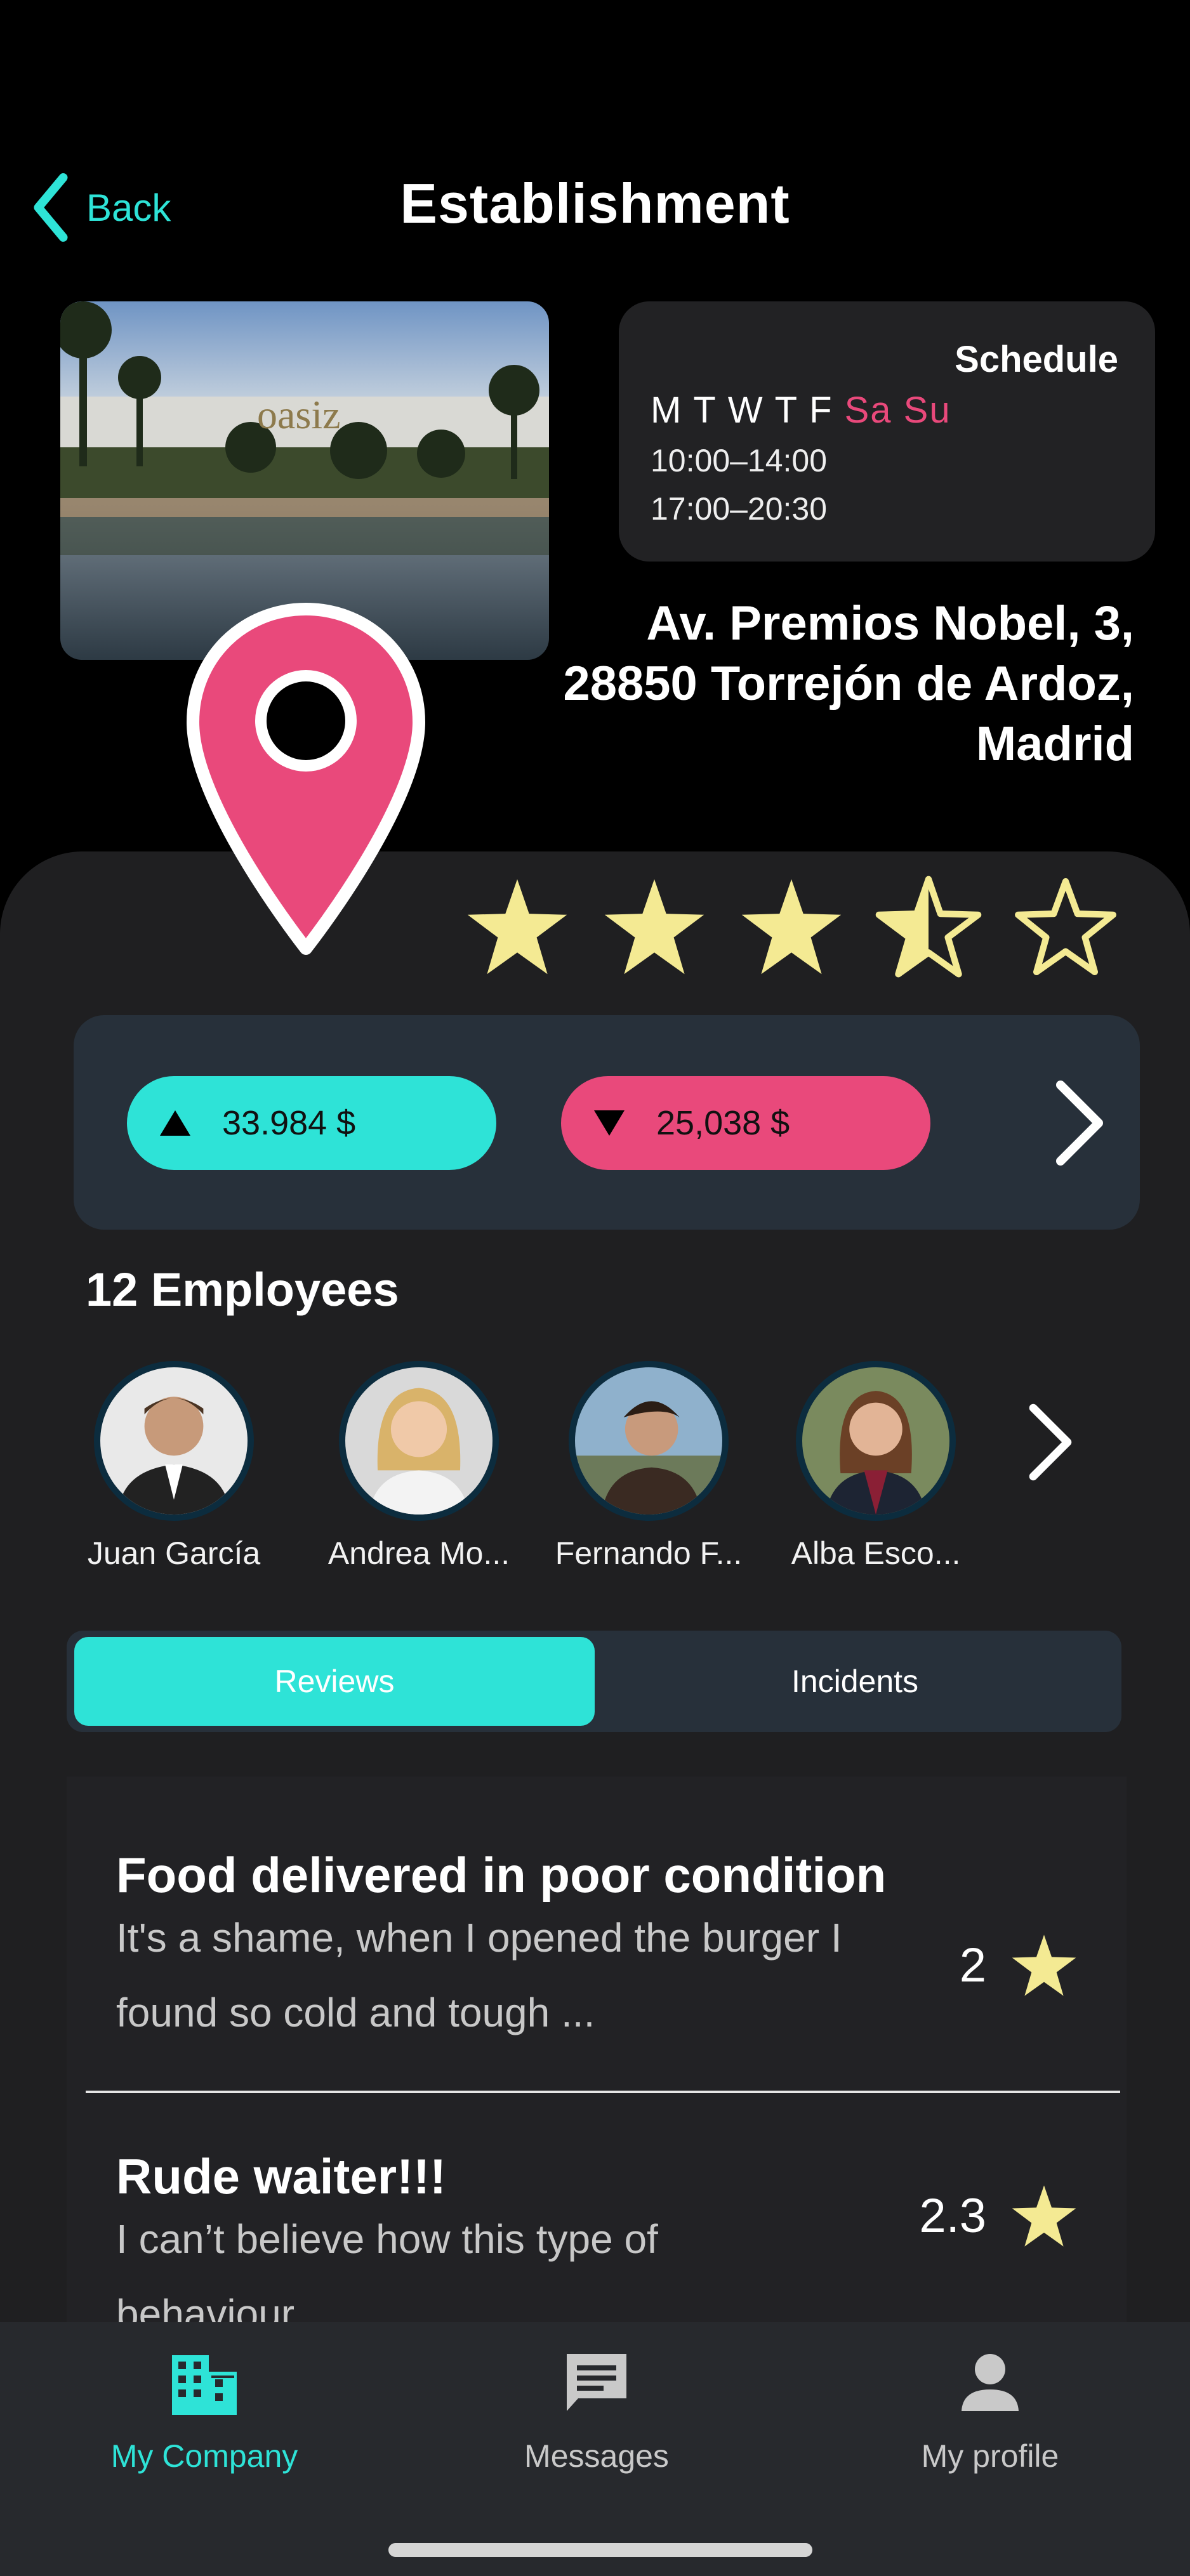 The width and height of the screenshot is (1190, 2576). What do you see at coordinates (175, 1123) in the screenshot?
I see `triangle-up-icon` at bounding box center [175, 1123].